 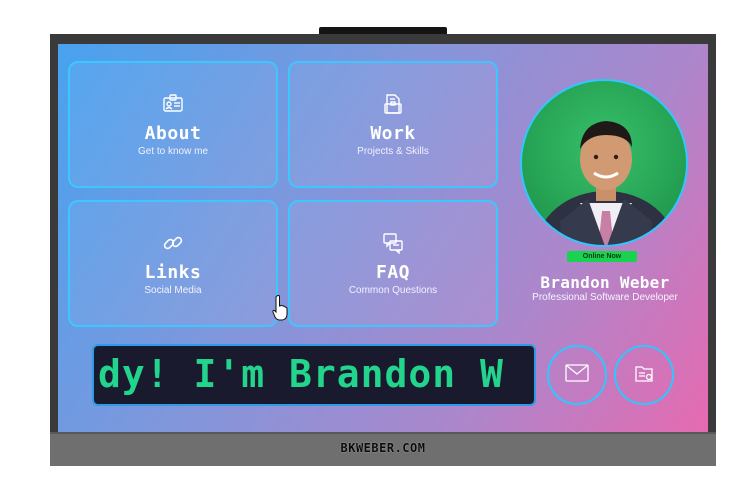 I want to click on site-brand: BKWEBER.COM, so click(x=383, y=448).